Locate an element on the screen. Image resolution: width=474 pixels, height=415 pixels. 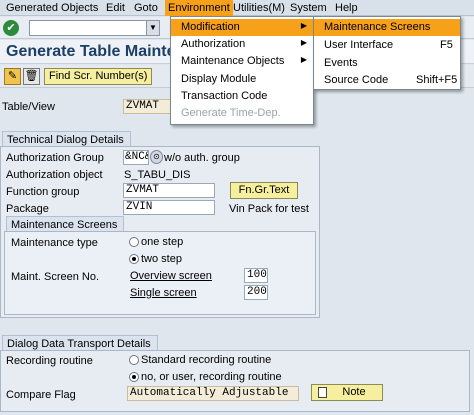
two-step-radio is located at coordinates (134, 259).